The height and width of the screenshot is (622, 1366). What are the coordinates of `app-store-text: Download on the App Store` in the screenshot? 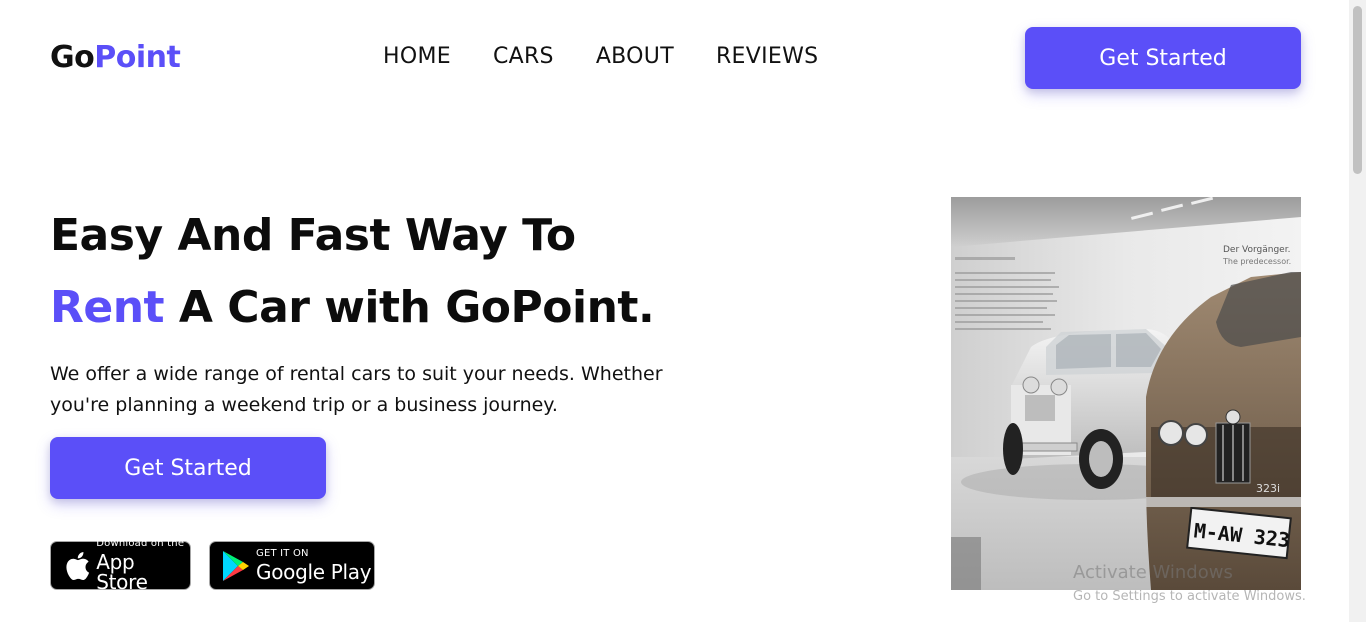 It's located at (143, 566).